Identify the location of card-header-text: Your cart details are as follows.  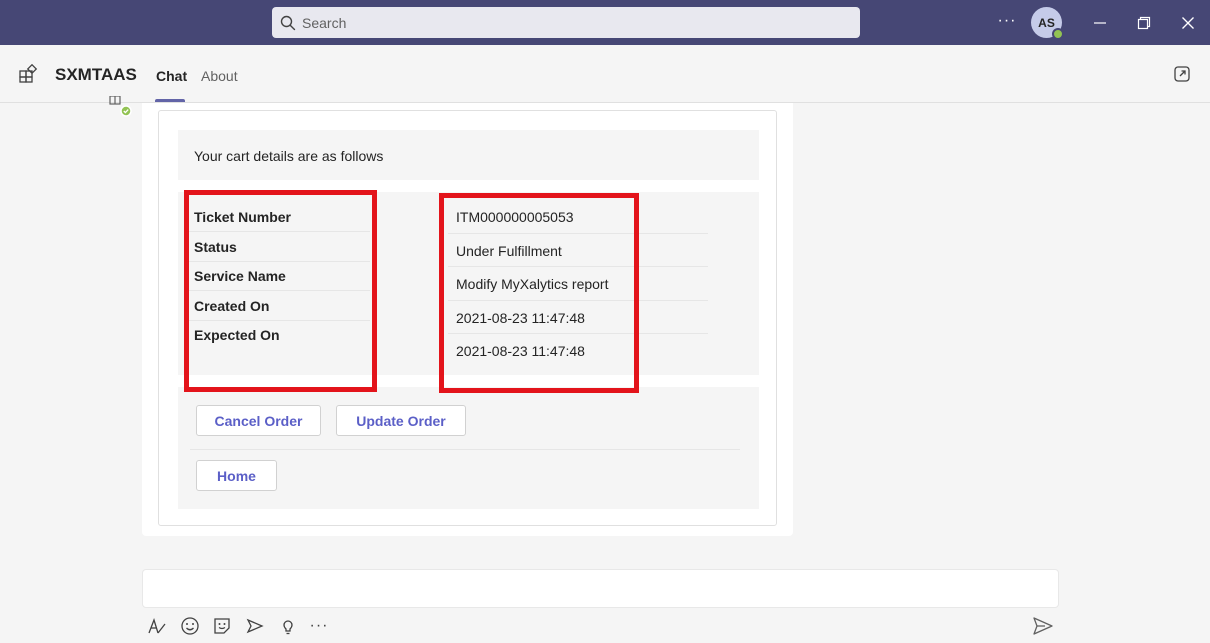
(289, 156).